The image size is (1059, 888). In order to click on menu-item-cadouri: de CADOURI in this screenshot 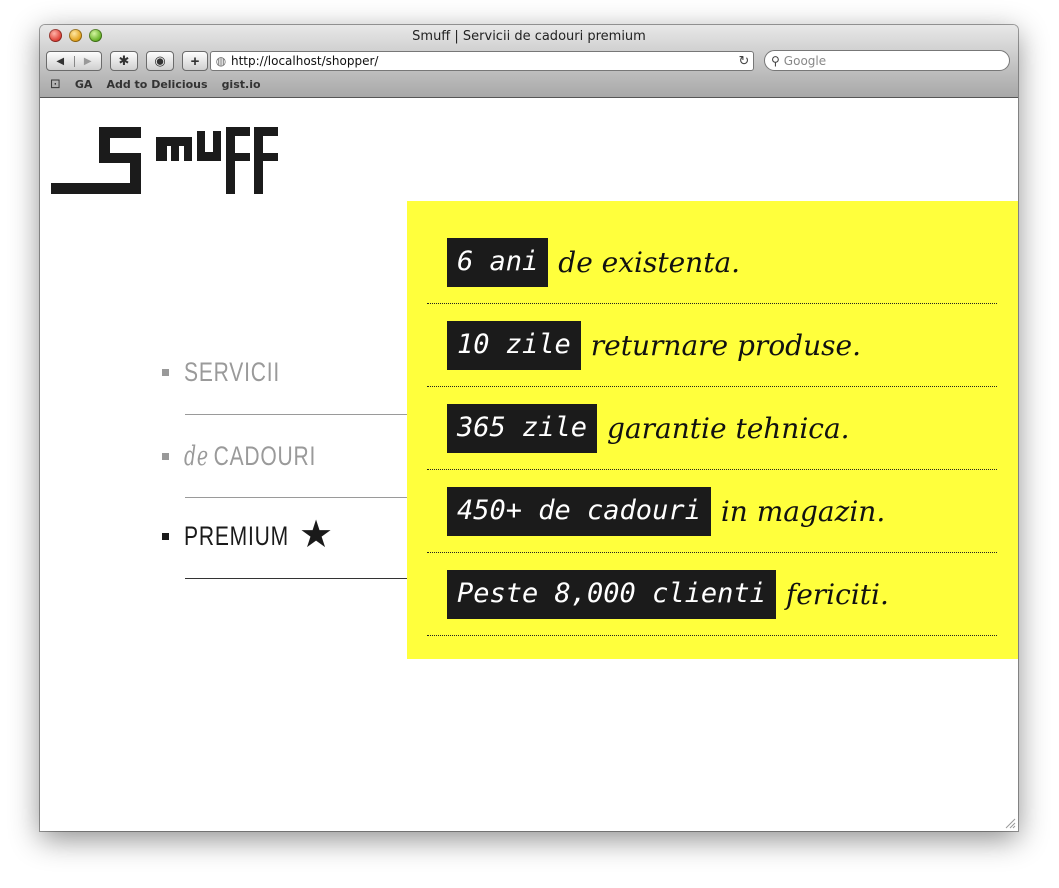, I will do `click(283, 456)`.